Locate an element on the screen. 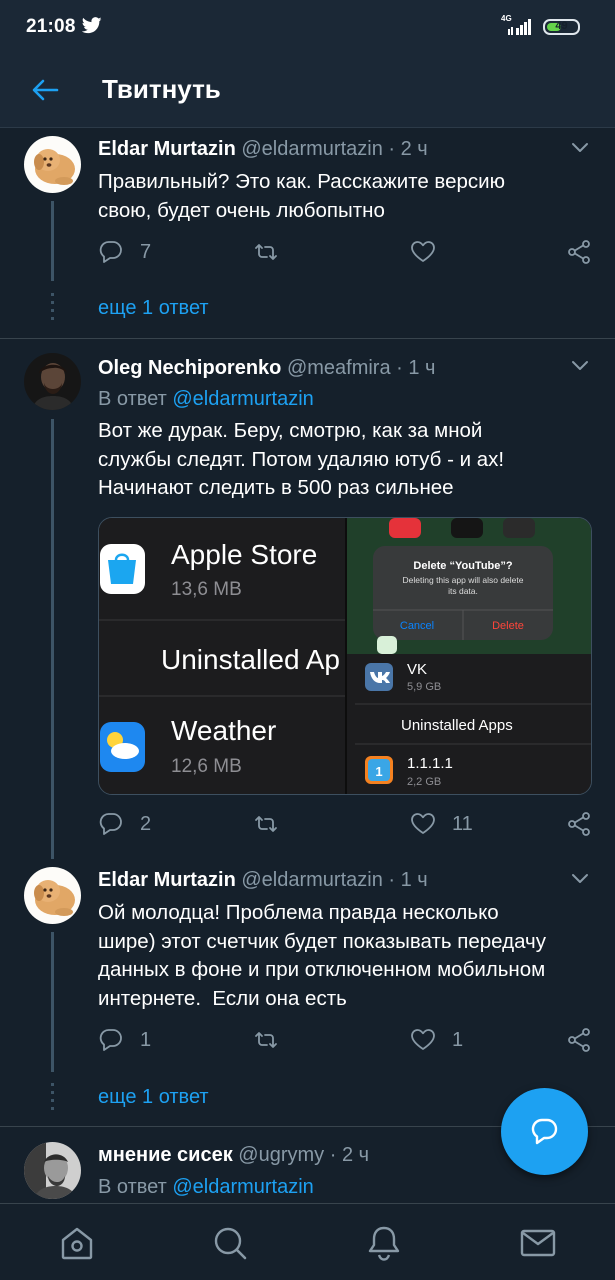 Image resolution: width=615 pixels, height=1280 pixels. cloudflare-1111-icon: 1 is located at coordinates (379, 770).